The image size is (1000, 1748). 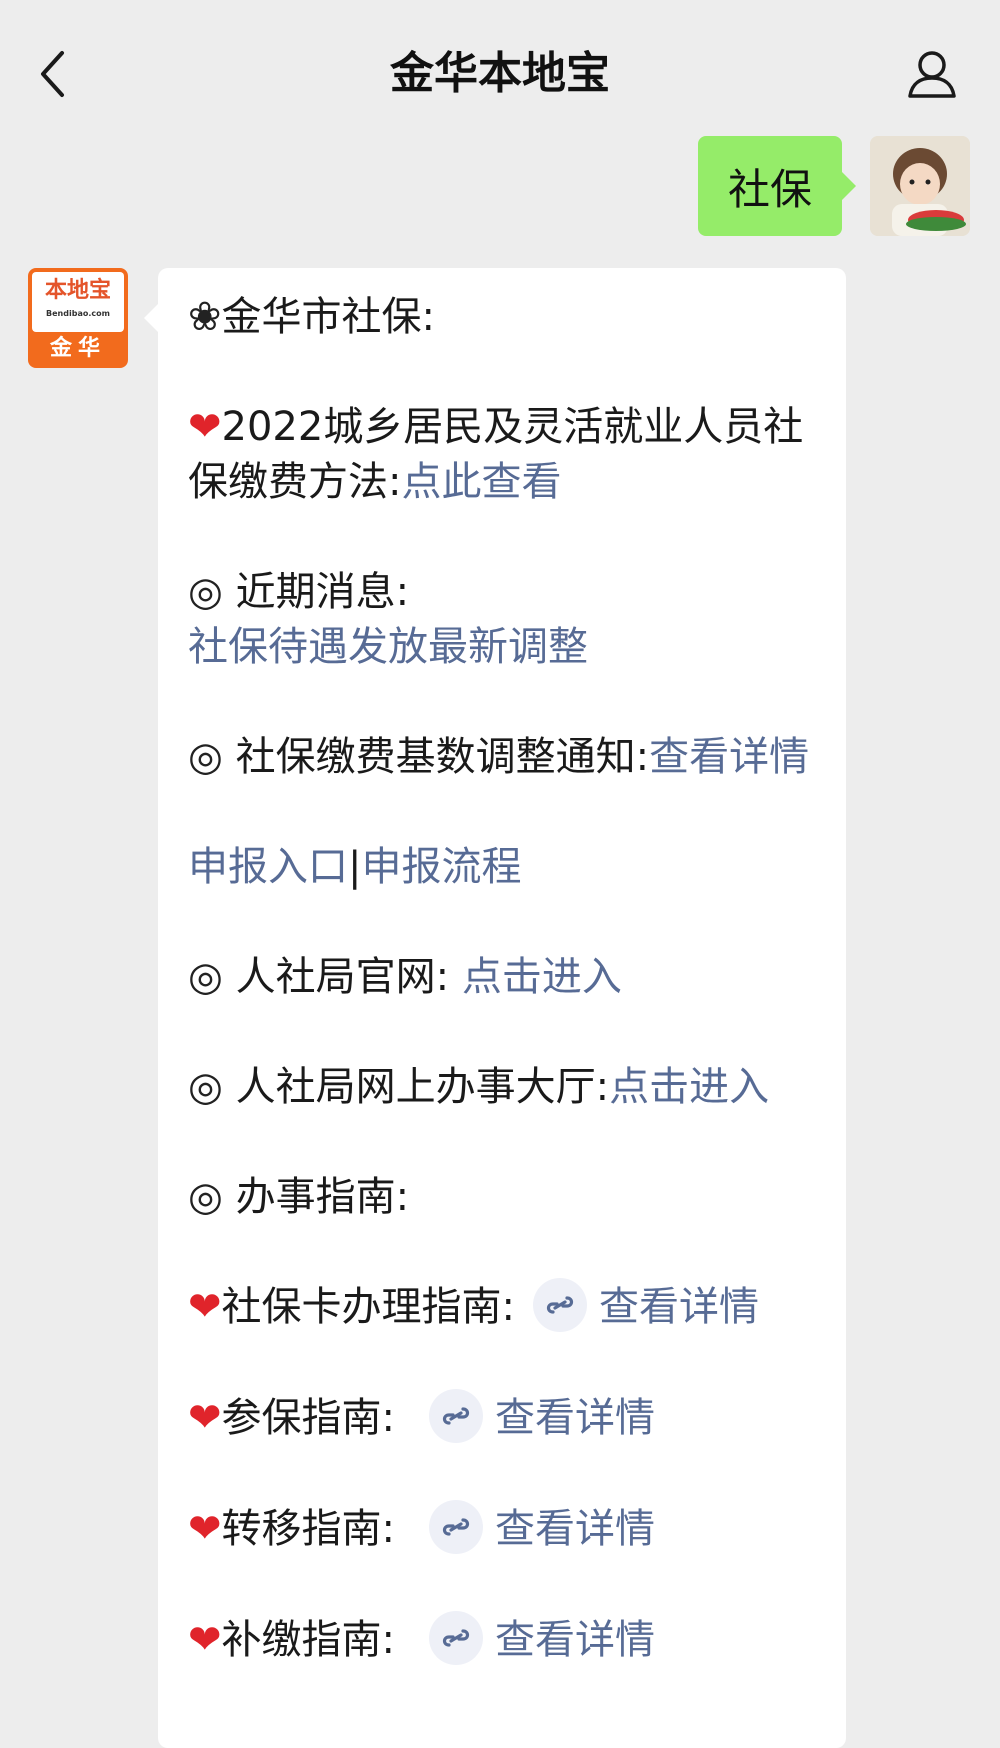 What do you see at coordinates (500, 73) in the screenshot?
I see `page-title: 金华本地宝` at bounding box center [500, 73].